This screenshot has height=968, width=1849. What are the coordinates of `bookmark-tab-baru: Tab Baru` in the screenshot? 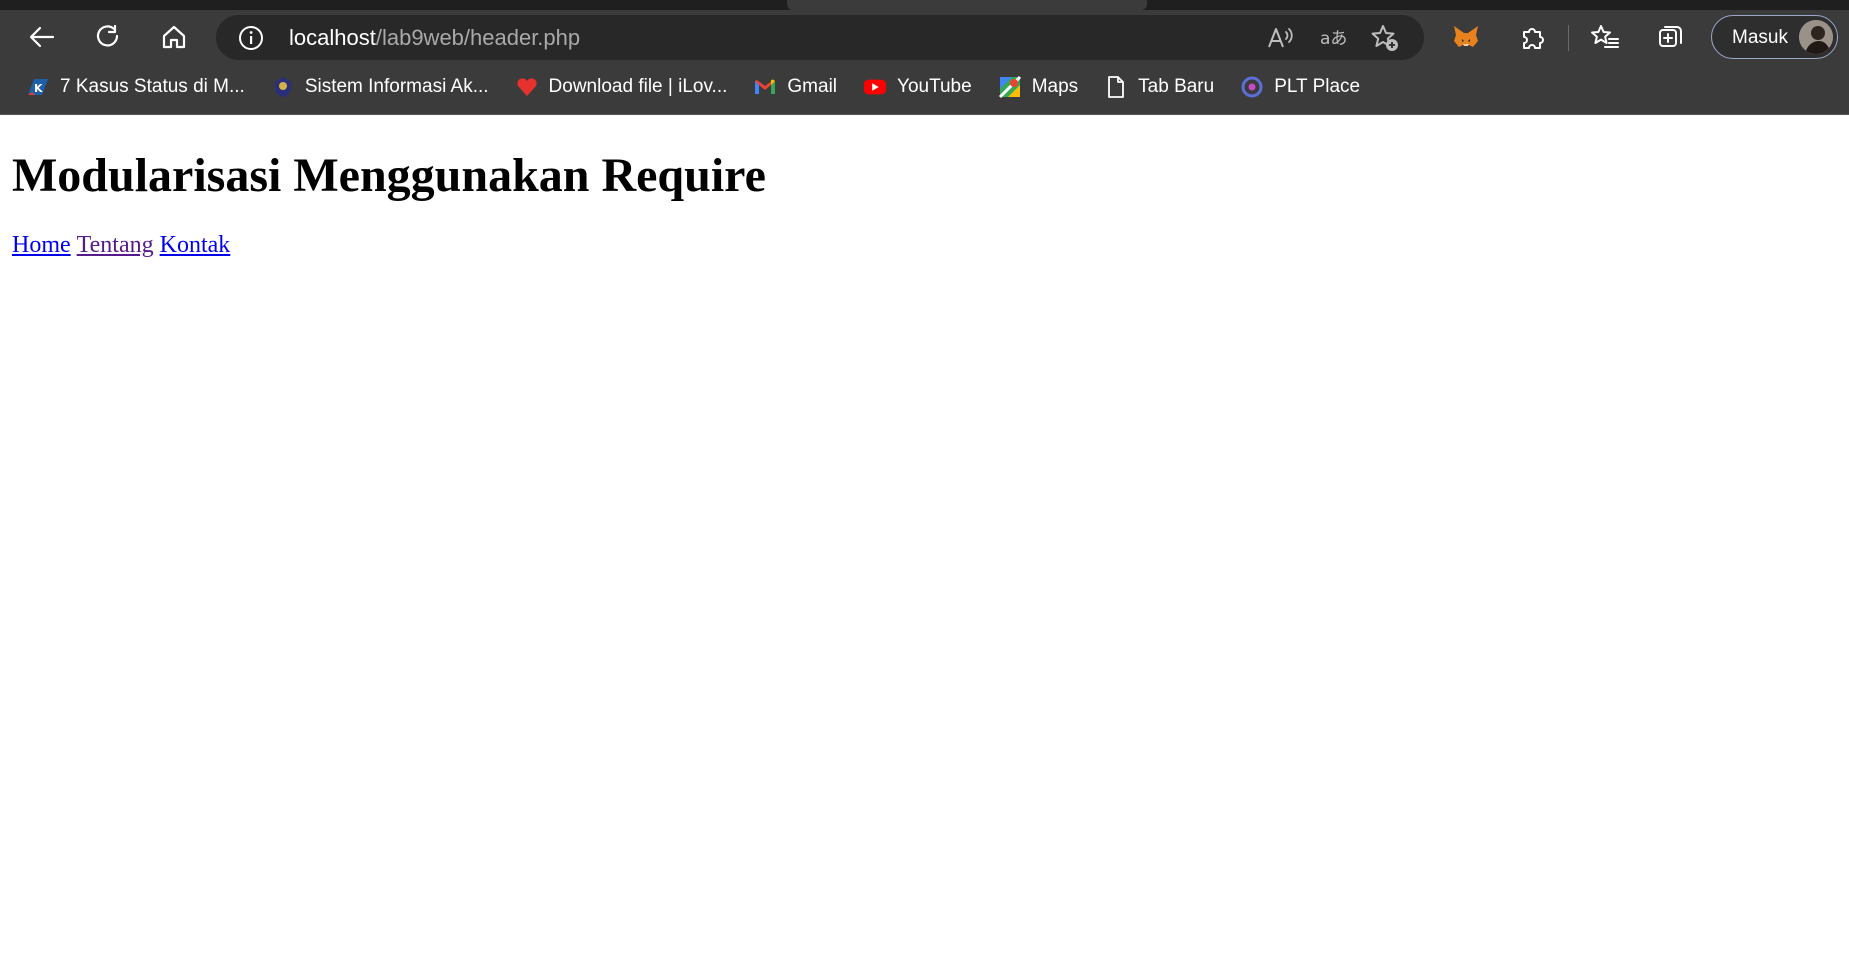 It's located at (1159, 87).